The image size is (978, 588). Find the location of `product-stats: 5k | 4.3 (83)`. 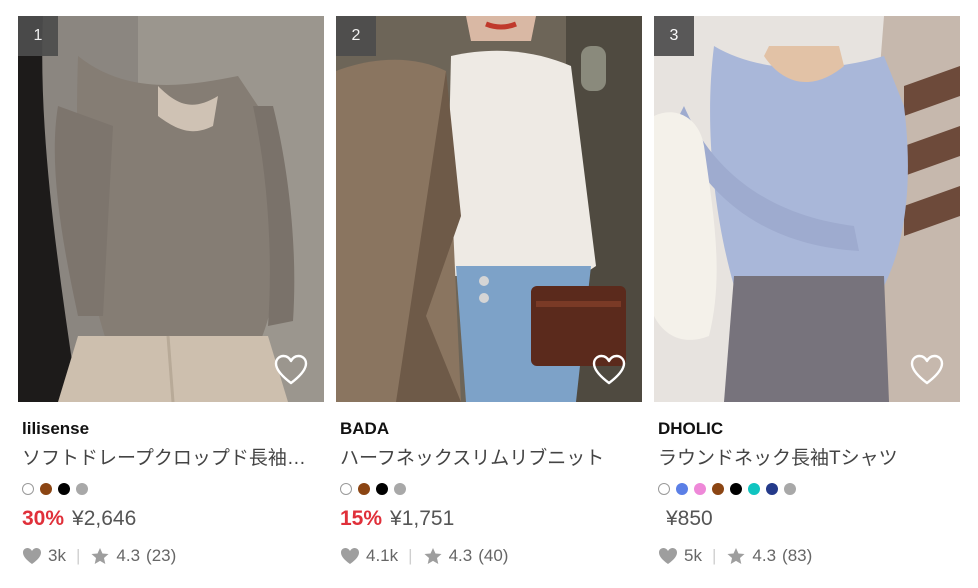

product-stats: 5k | 4.3 (83) is located at coordinates (807, 556).